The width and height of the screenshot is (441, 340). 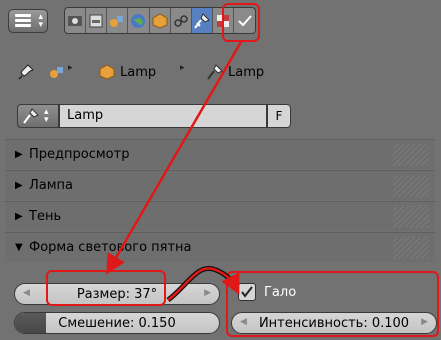 I want to click on panel-title: Тень, so click(x=45, y=216).